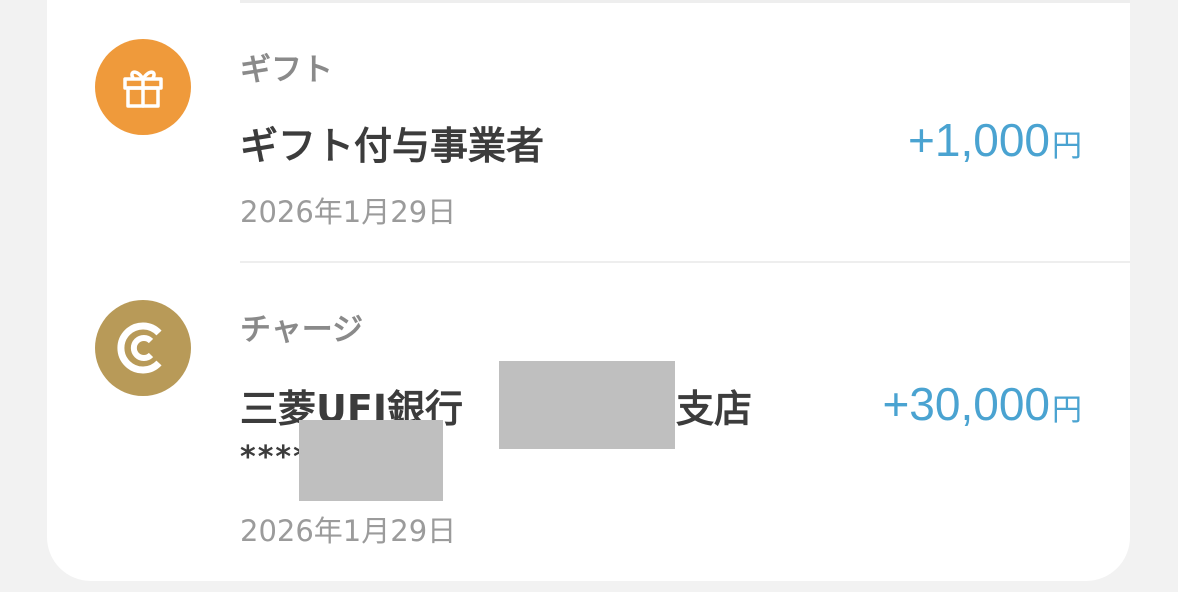 The width and height of the screenshot is (1178, 592). I want to click on transaction-amount: +30,000円, so click(982, 404).